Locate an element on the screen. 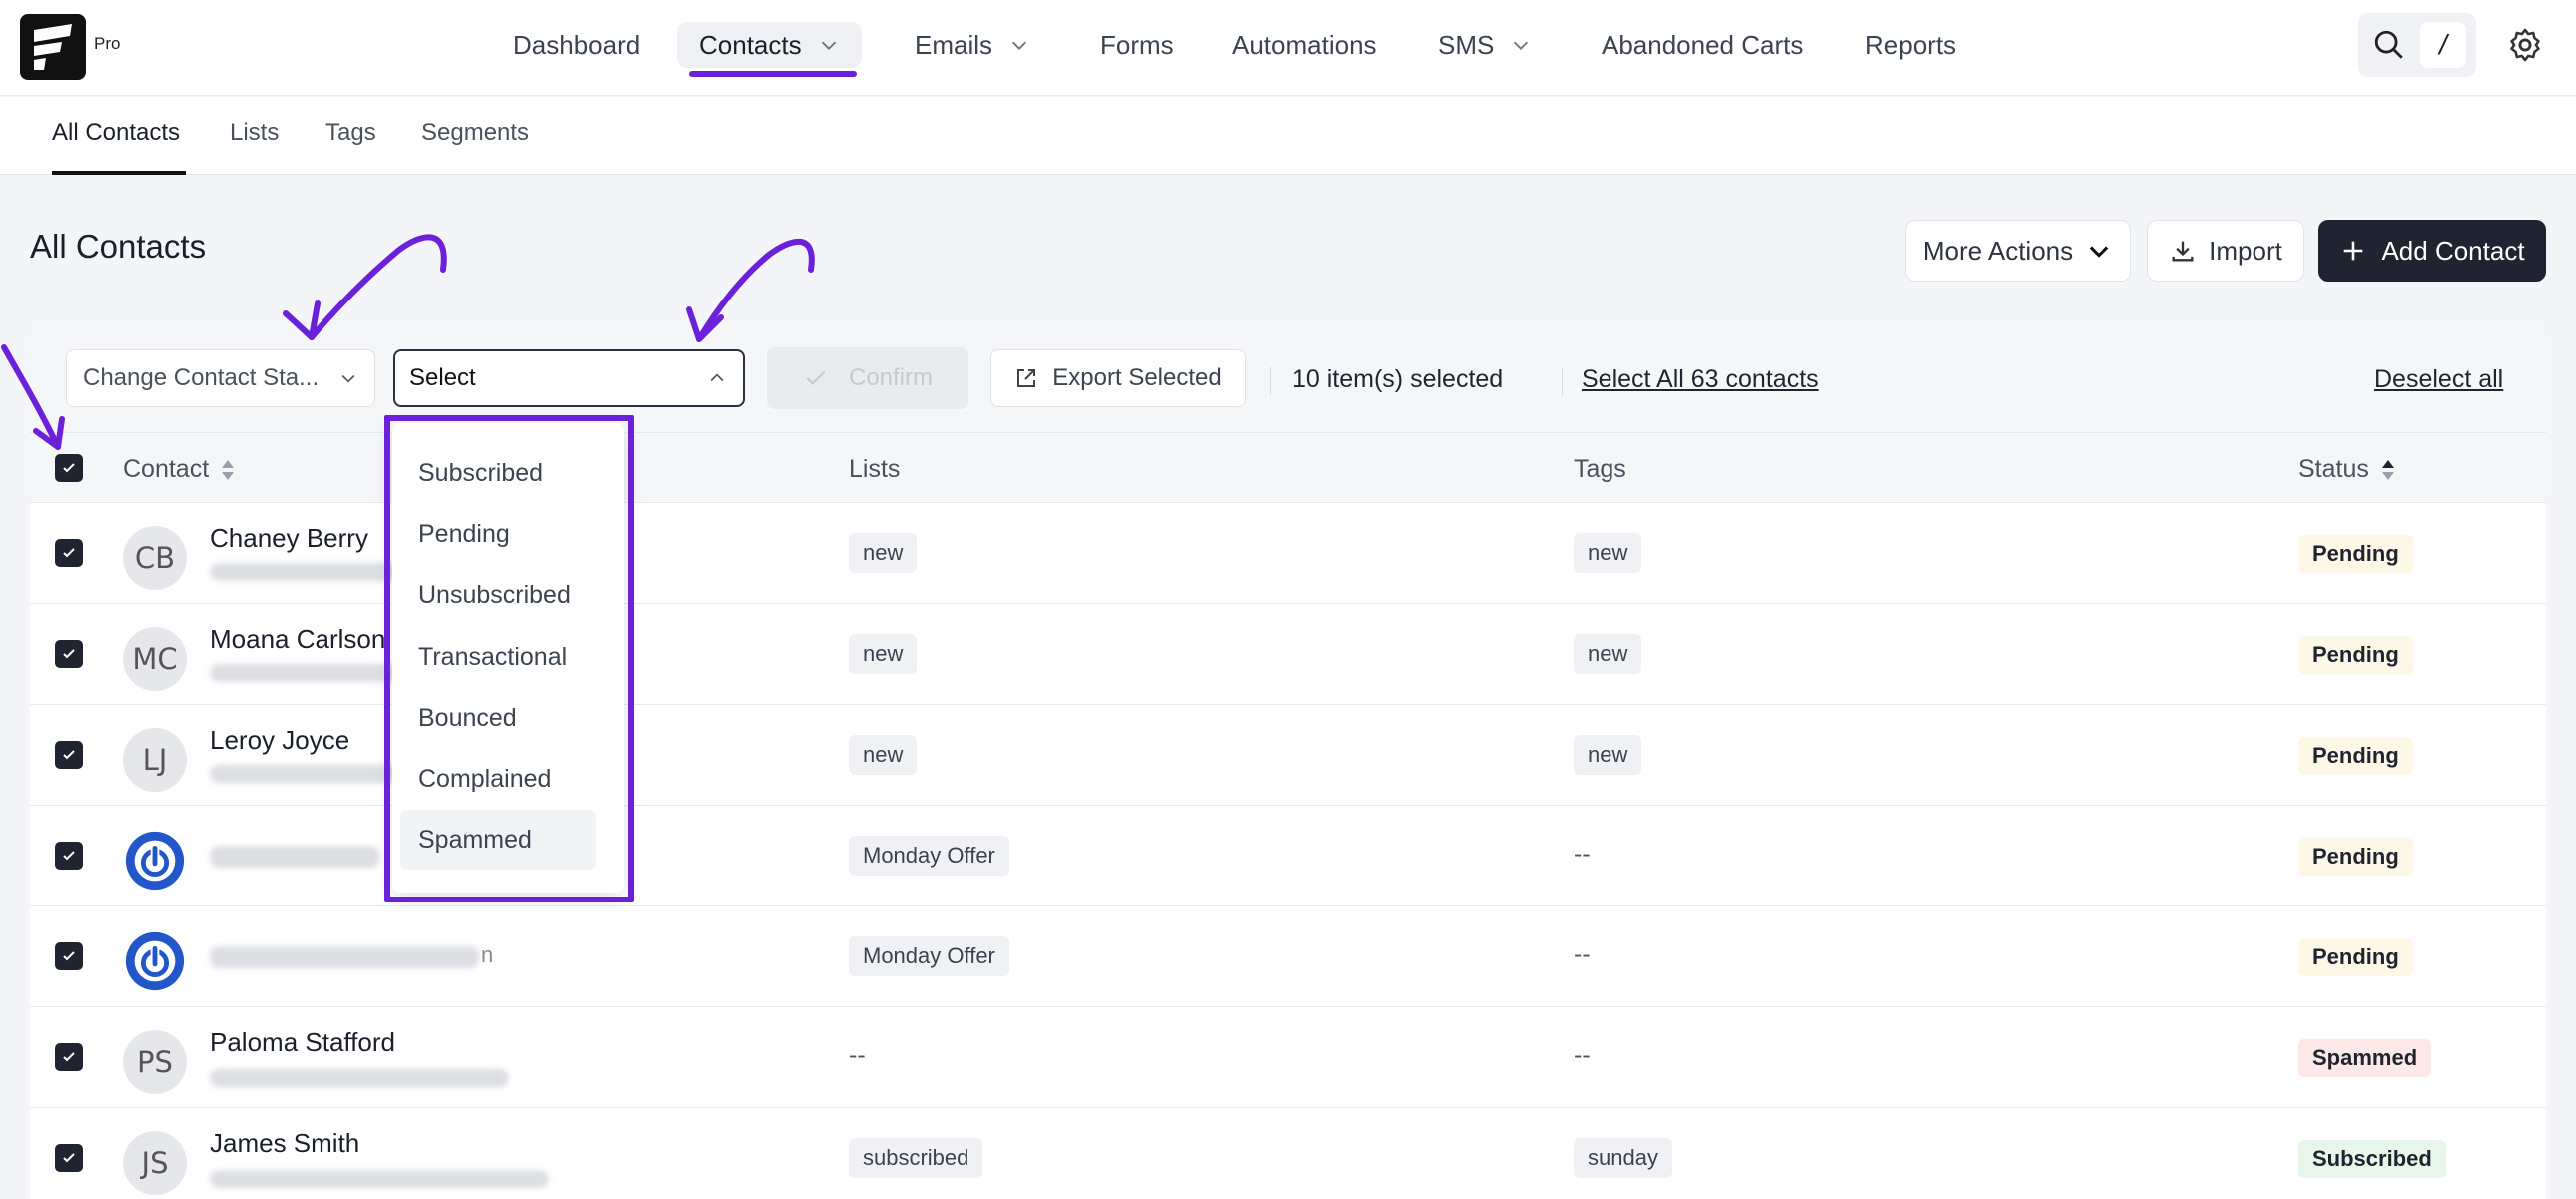 The width and height of the screenshot is (2576, 1199). sub-navigation: All Contacts Lists Tags Segments is located at coordinates (1288, 136).